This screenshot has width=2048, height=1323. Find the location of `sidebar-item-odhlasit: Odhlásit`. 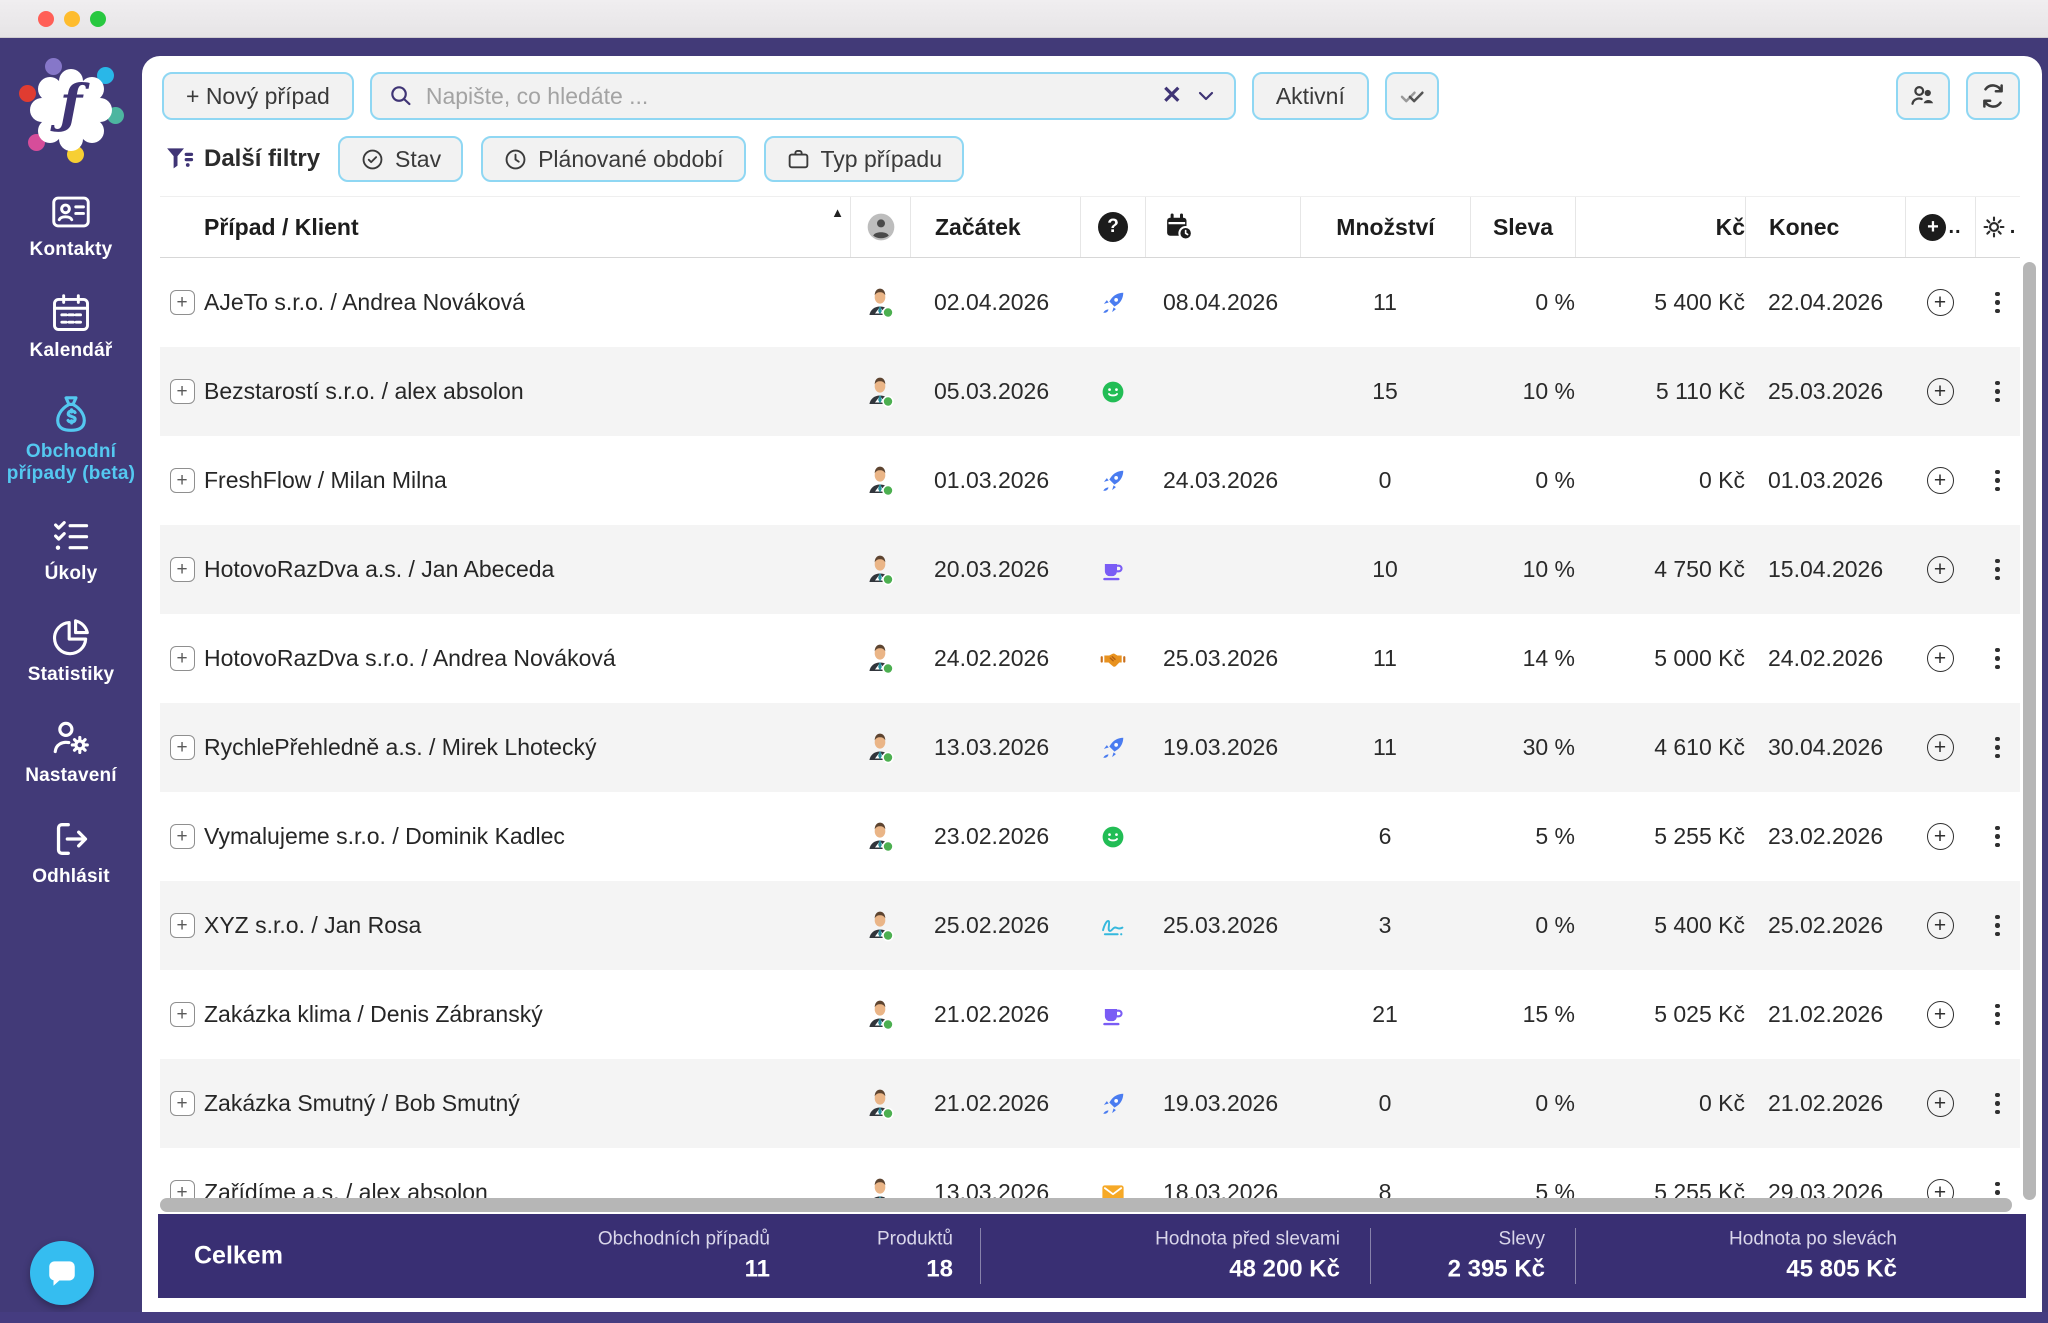

sidebar-item-odhlasit: Odhlásit is located at coordinates (71, 852).